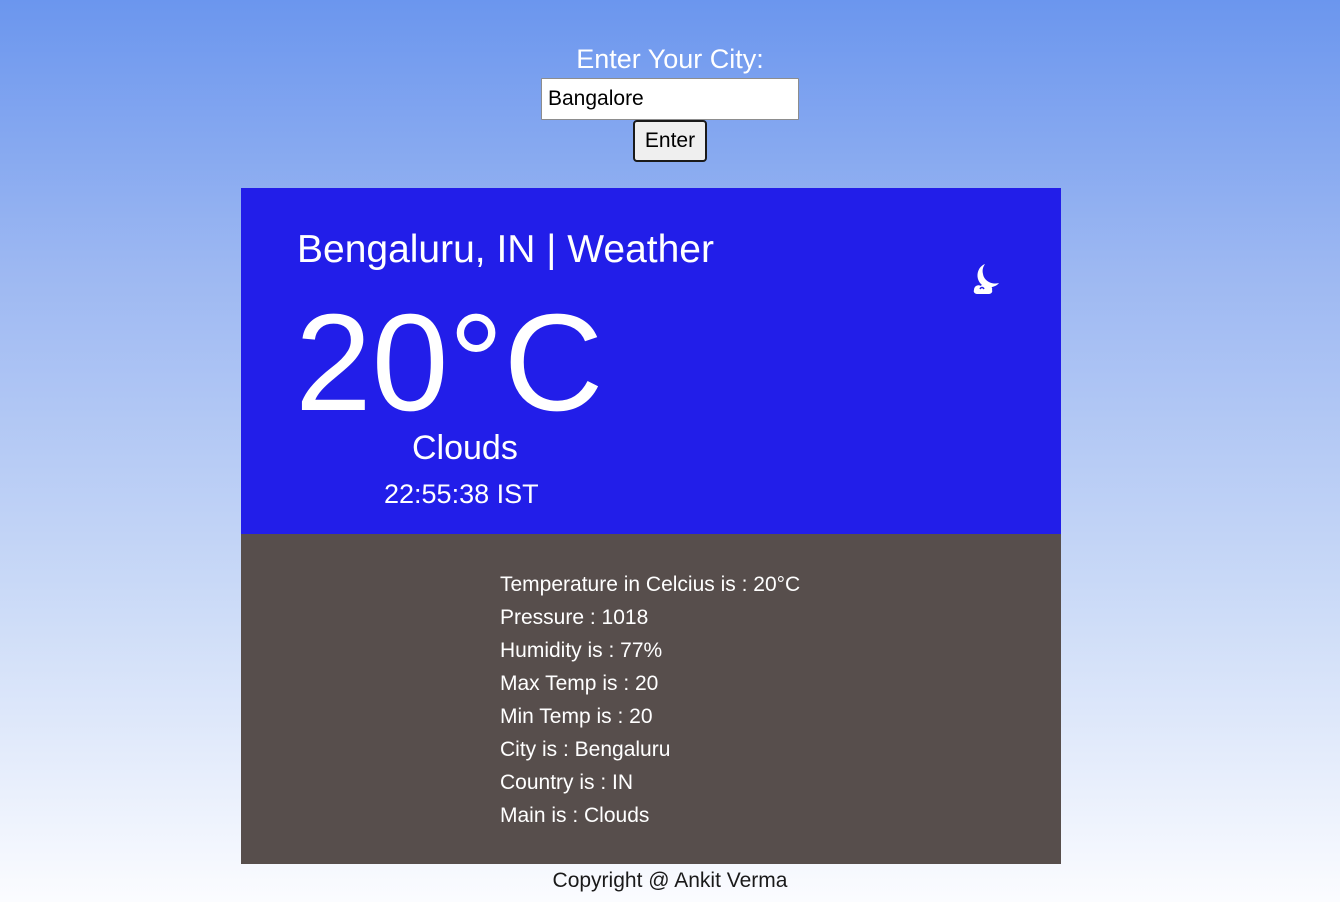 The image size is (1340, 902). I want to click on detail-min-temp: Min Temp is : 20, so click(576, 716).